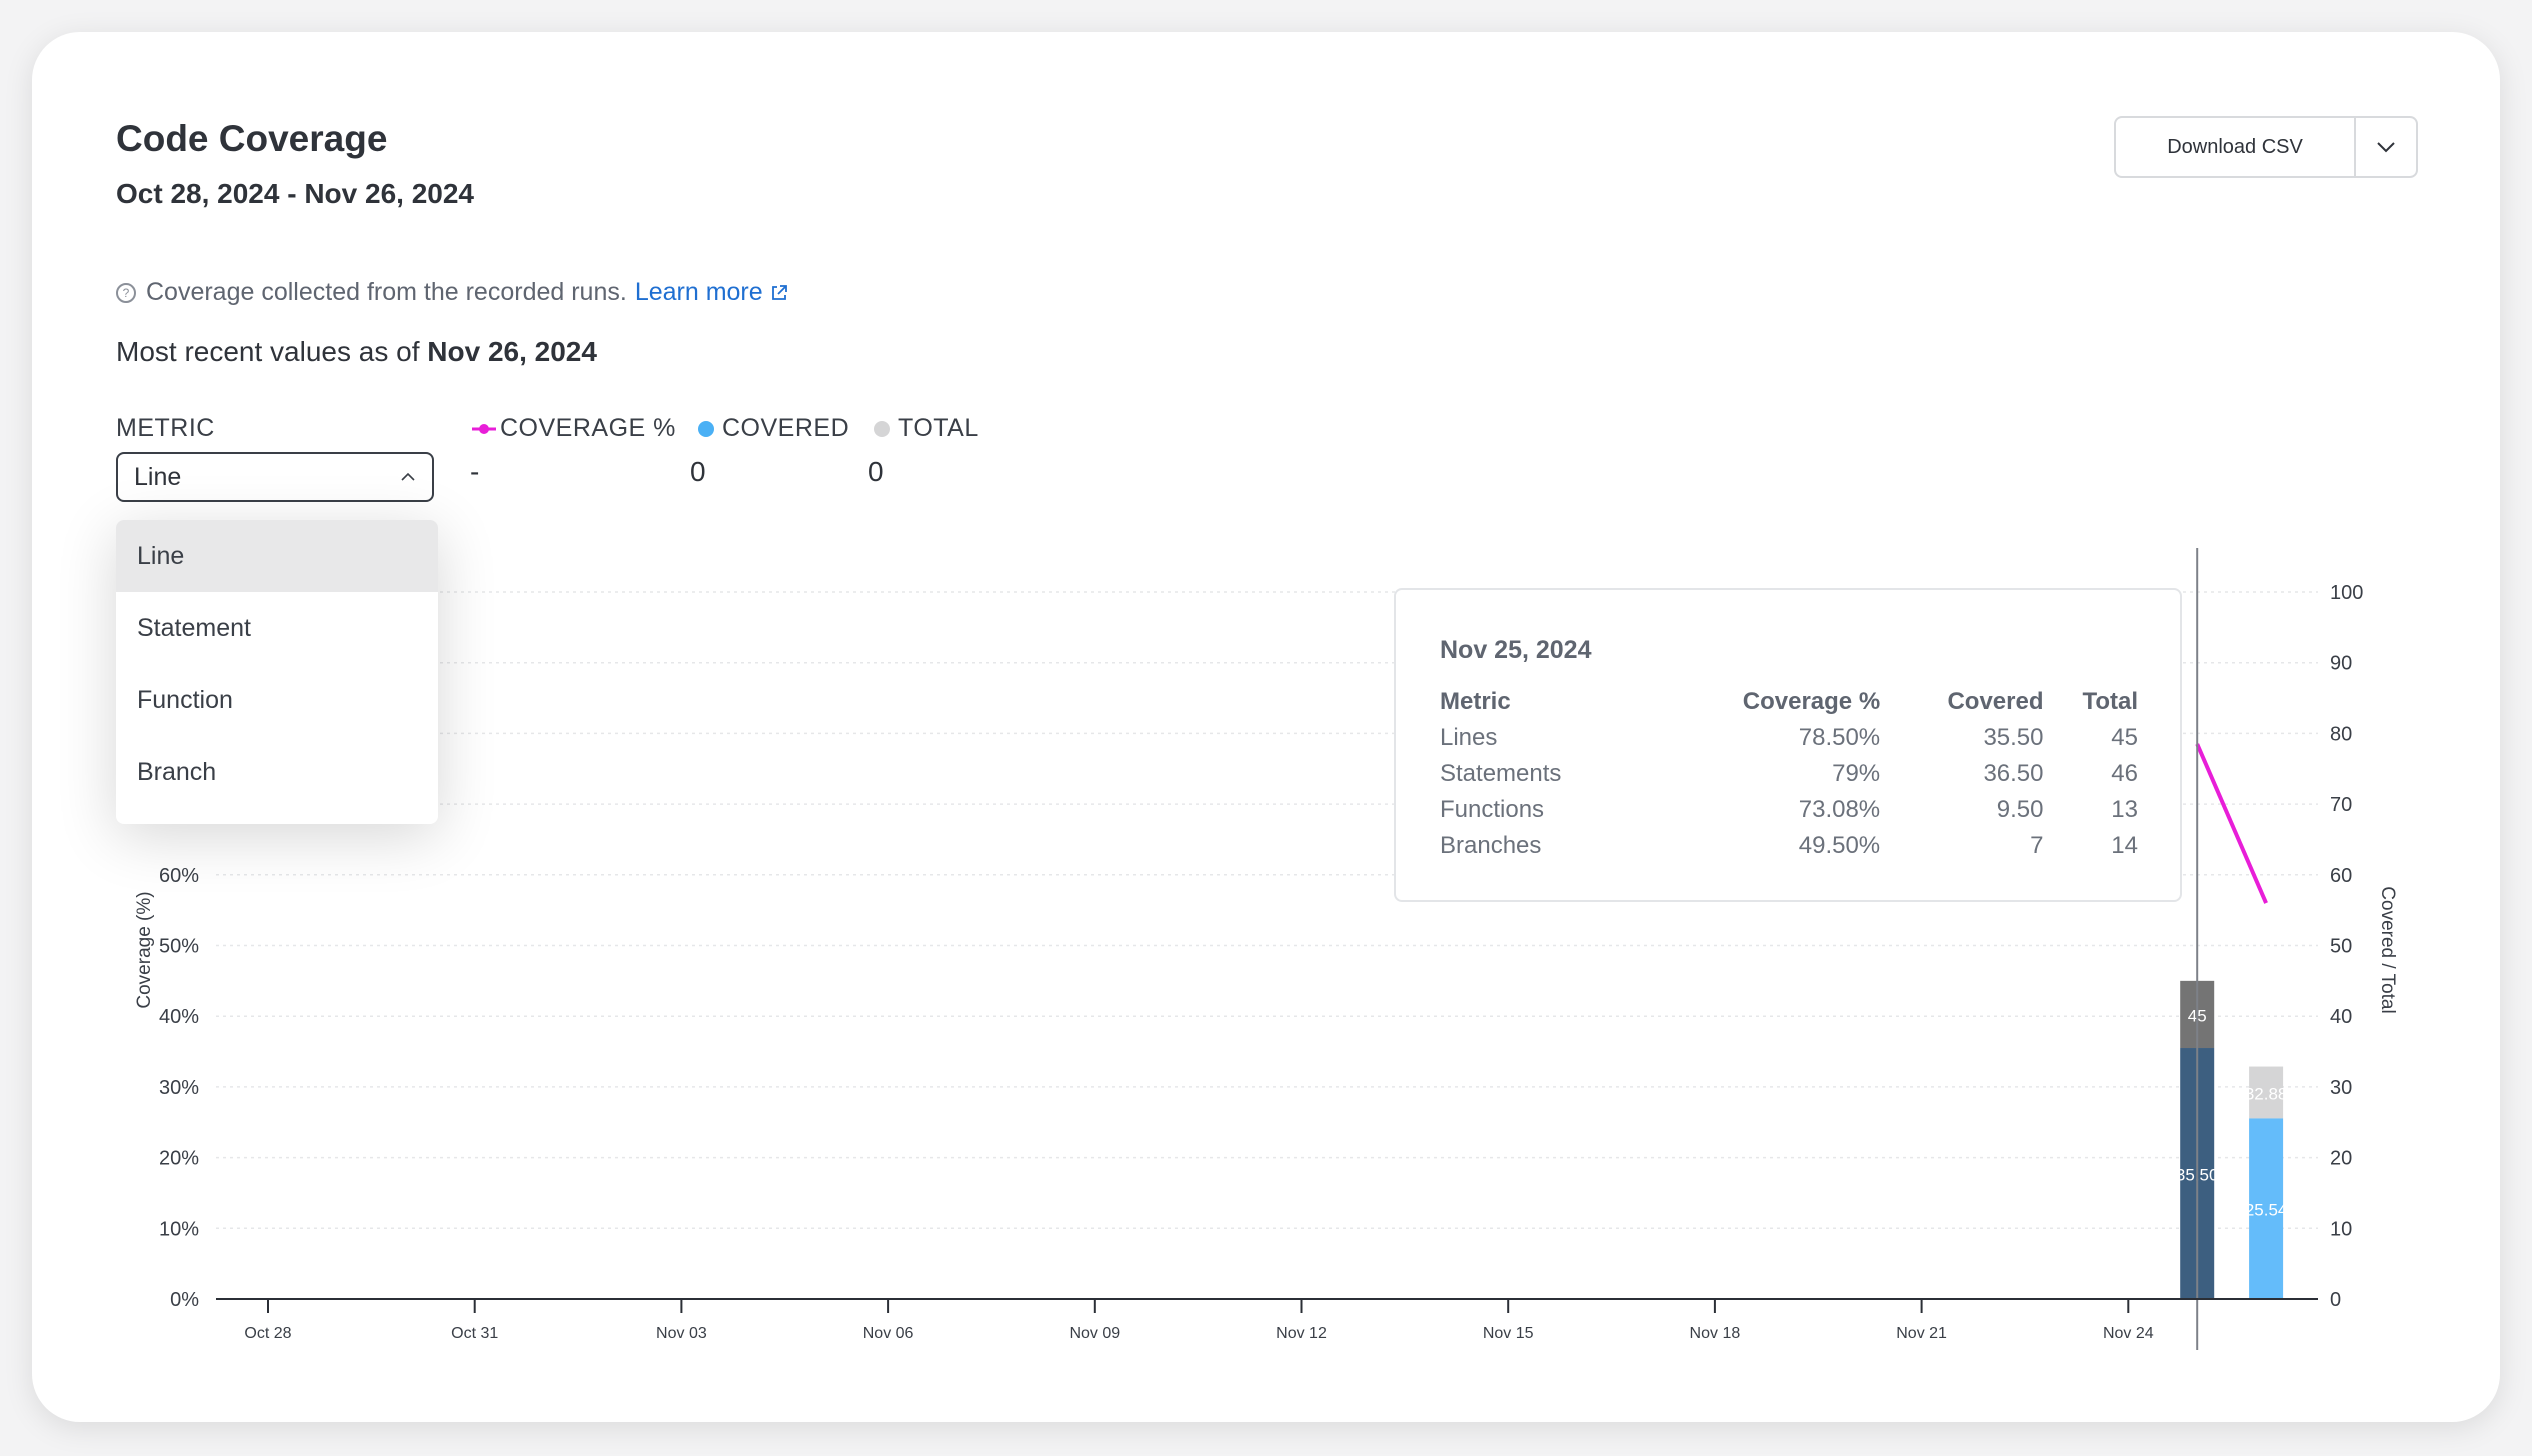 The width and height of the screenshot is (2532, 1456). I want to click on tooltip-cell: 45, so click(2124, 737).